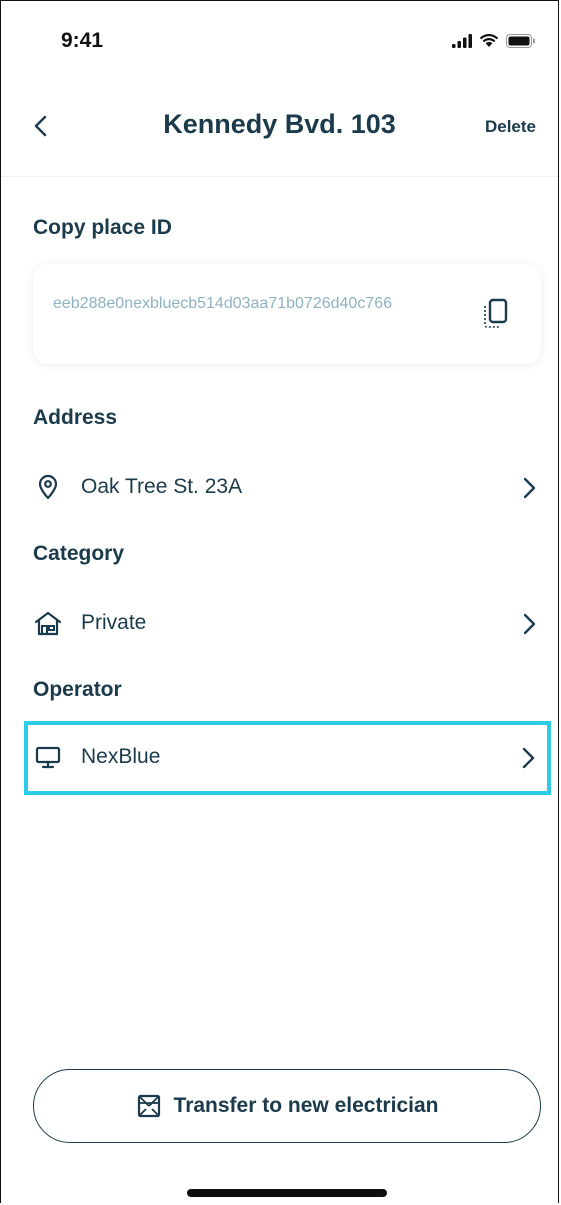  Describe the element at coordinates (82, 40) in the screenshot. I see `status-time: 9:41` at that location.